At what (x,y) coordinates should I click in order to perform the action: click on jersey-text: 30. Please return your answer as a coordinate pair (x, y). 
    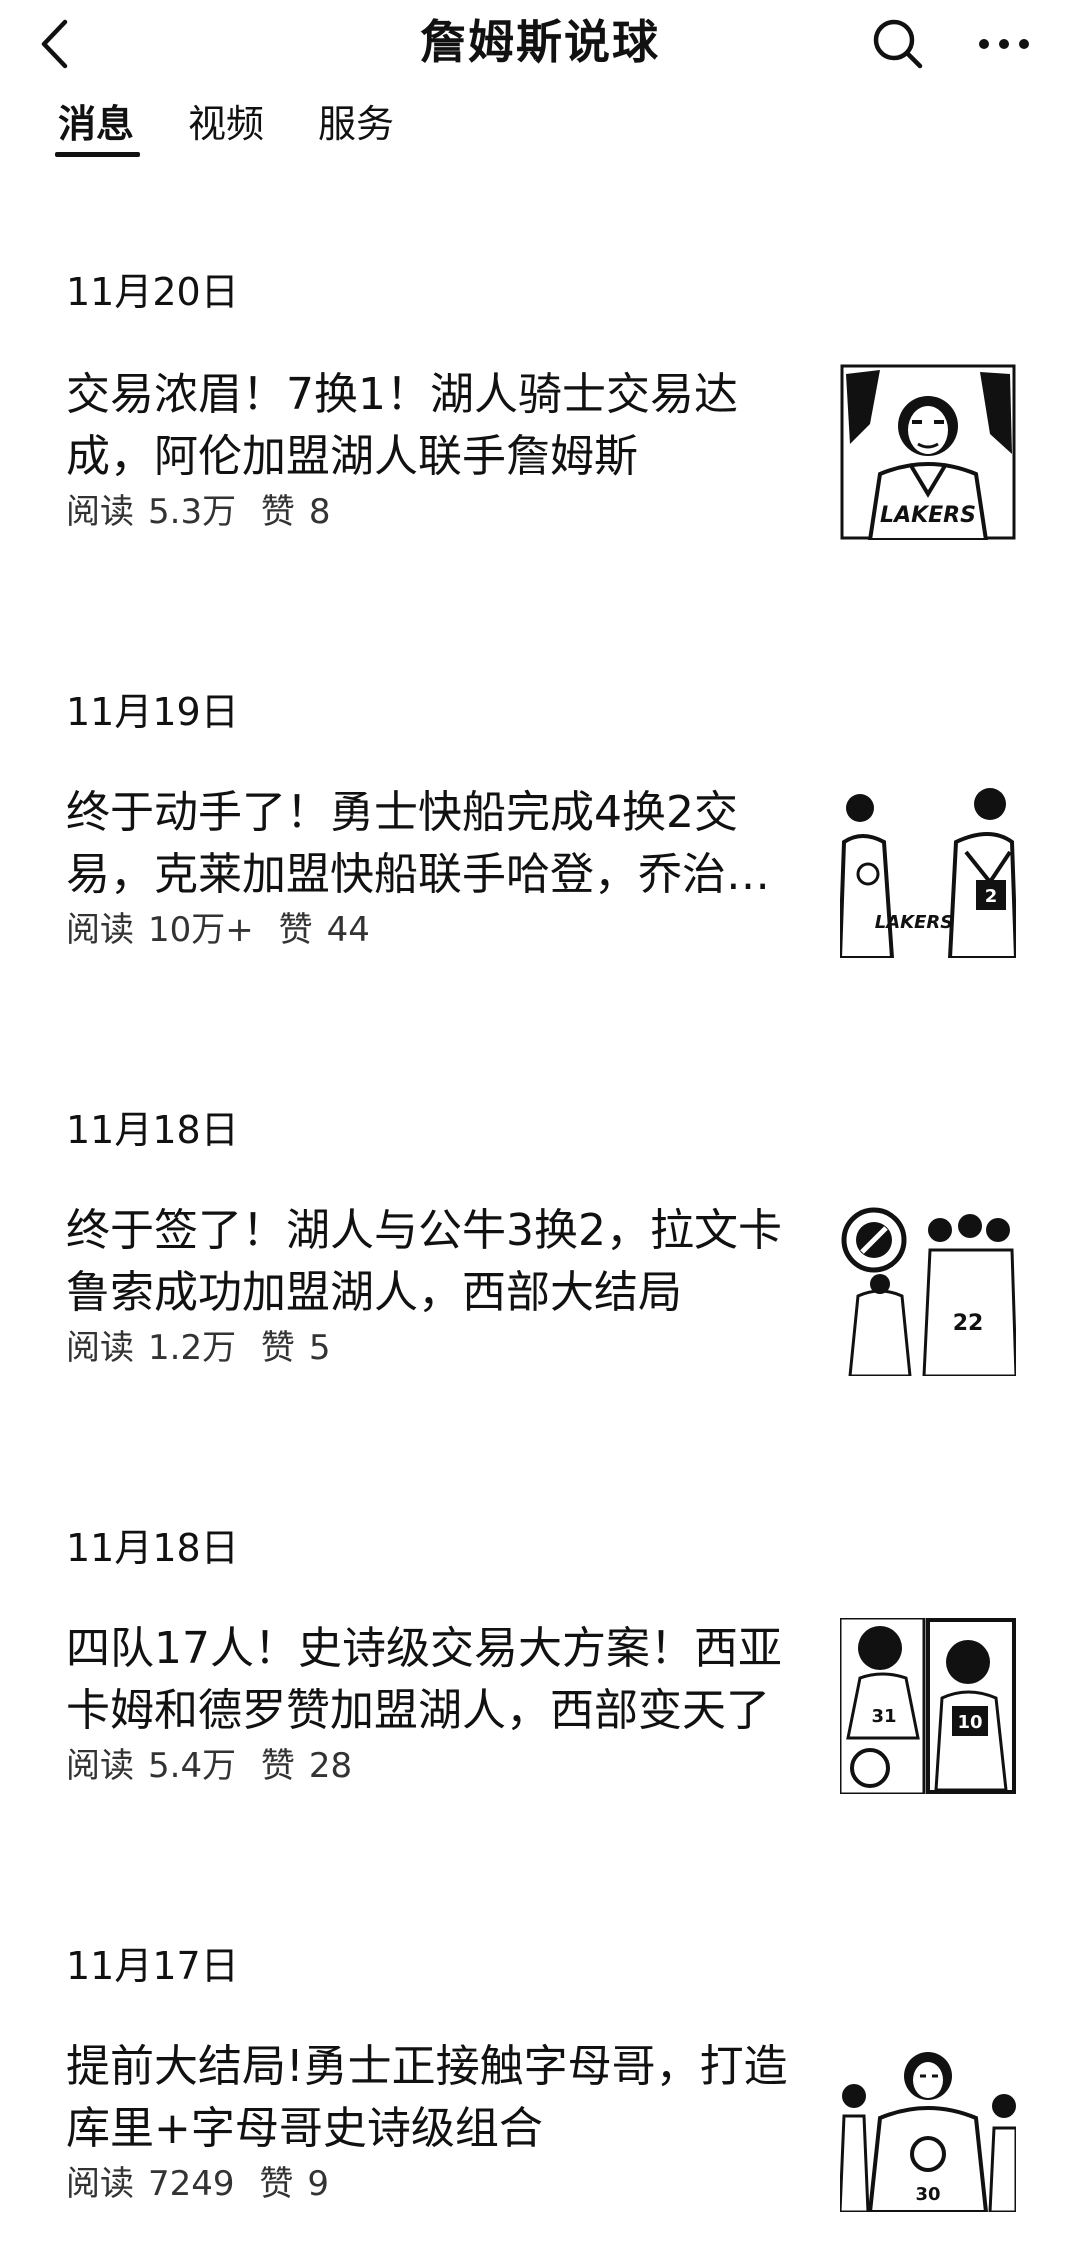
    Looking at the image, I should click on (927, 2194).